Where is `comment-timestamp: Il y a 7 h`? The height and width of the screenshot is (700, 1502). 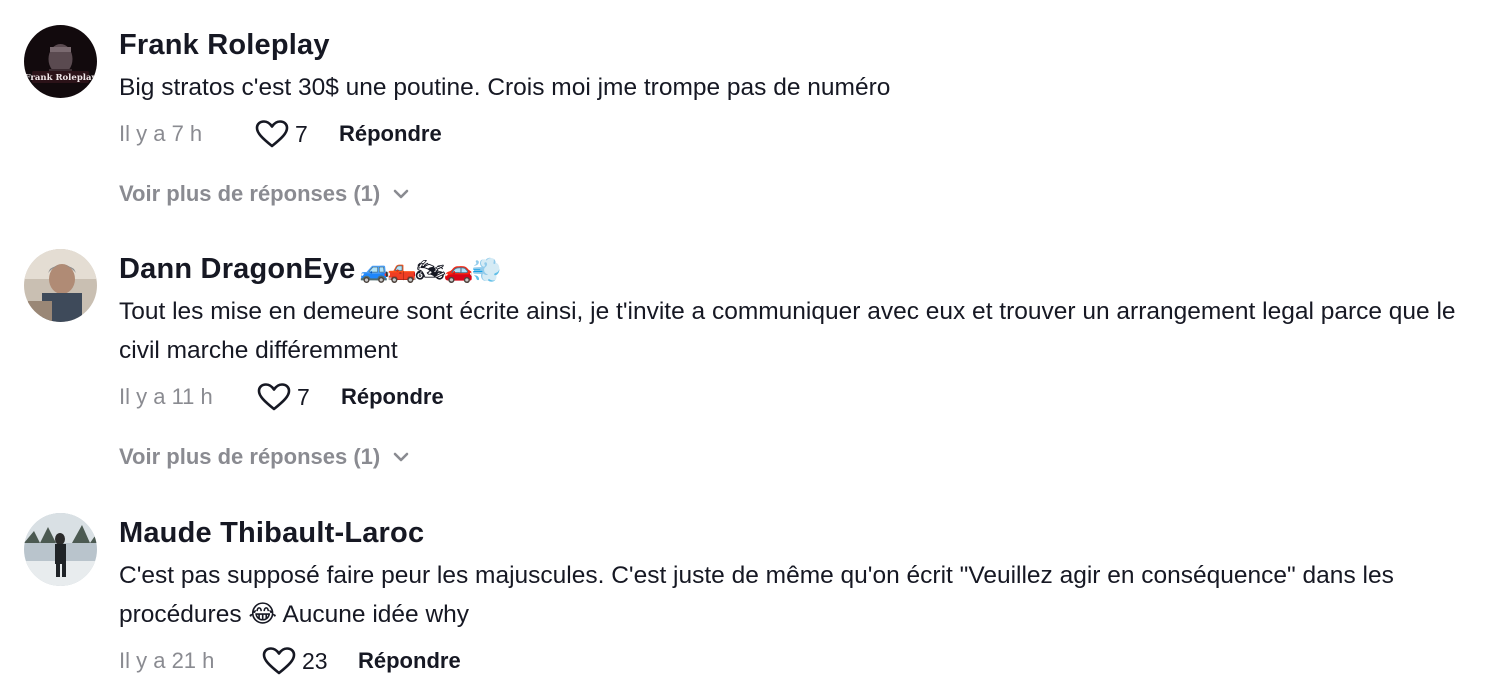 comment-timestamp: Il y a 7 h is located at coordinates (161, 133).